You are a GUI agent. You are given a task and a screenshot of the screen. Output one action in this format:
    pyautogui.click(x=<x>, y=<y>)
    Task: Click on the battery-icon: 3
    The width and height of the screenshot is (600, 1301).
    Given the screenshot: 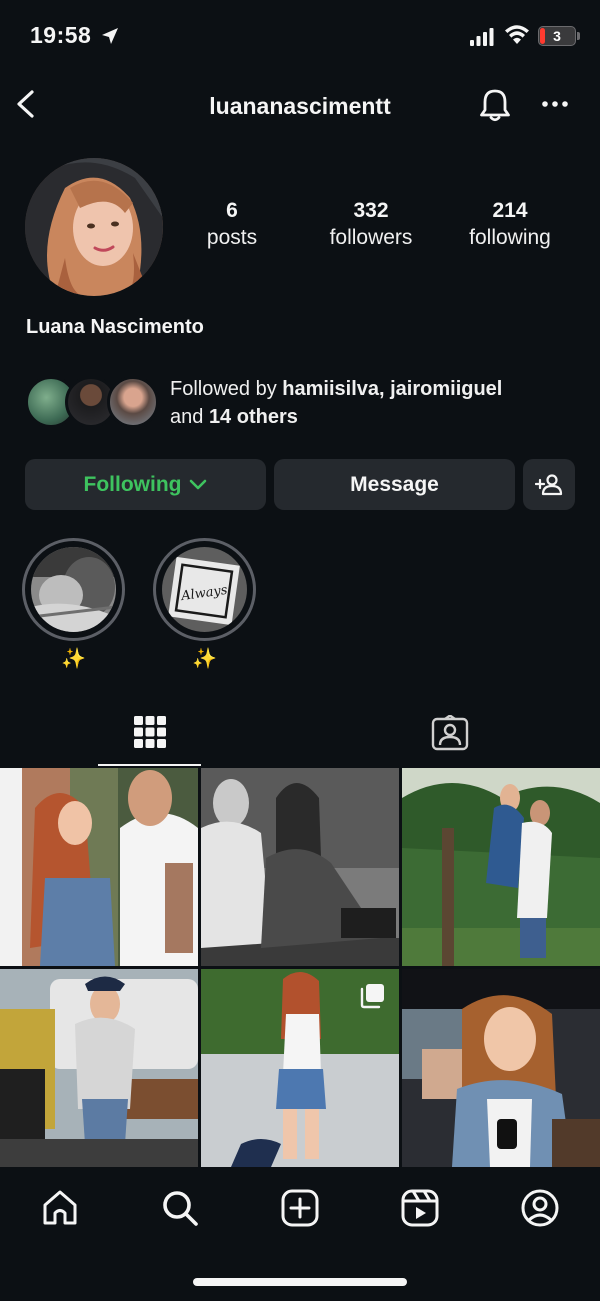 What is the action you would take?
    pyautogui.click(x=557, y=36)
    